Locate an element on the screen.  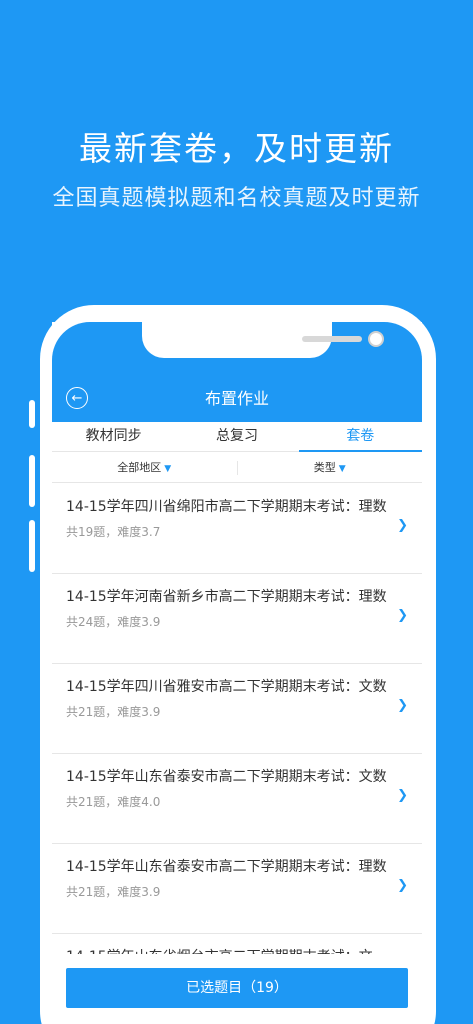
speaker-icon is located at coordinates (332, 339).